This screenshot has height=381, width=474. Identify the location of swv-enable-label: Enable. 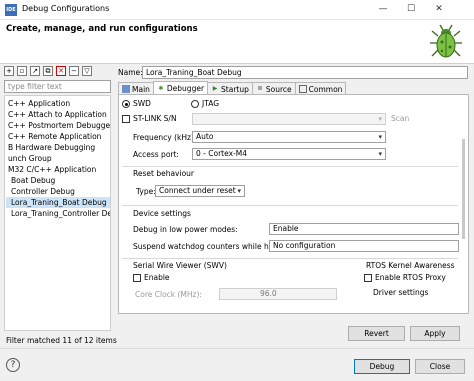
(157, 277).